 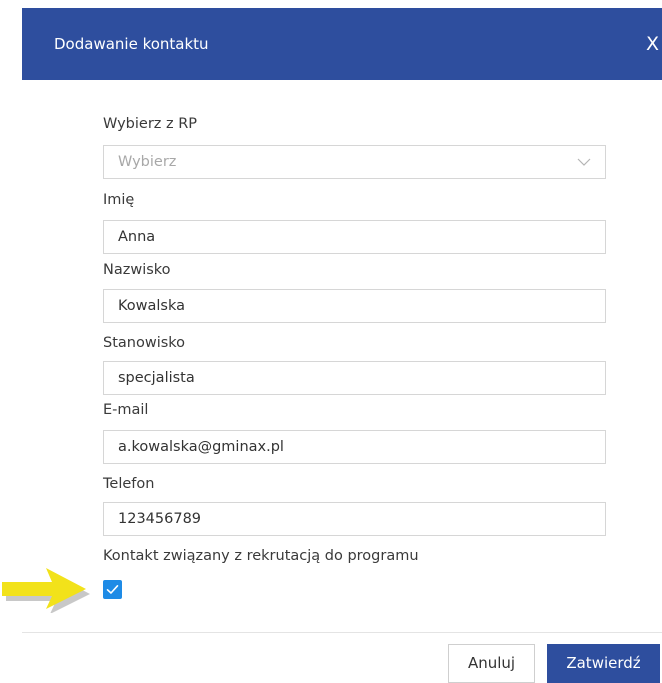 What do you see at coordinates (129, 484) in the screenshot?
I see `phone-label: Telefon` at bounding box center [129, 484].